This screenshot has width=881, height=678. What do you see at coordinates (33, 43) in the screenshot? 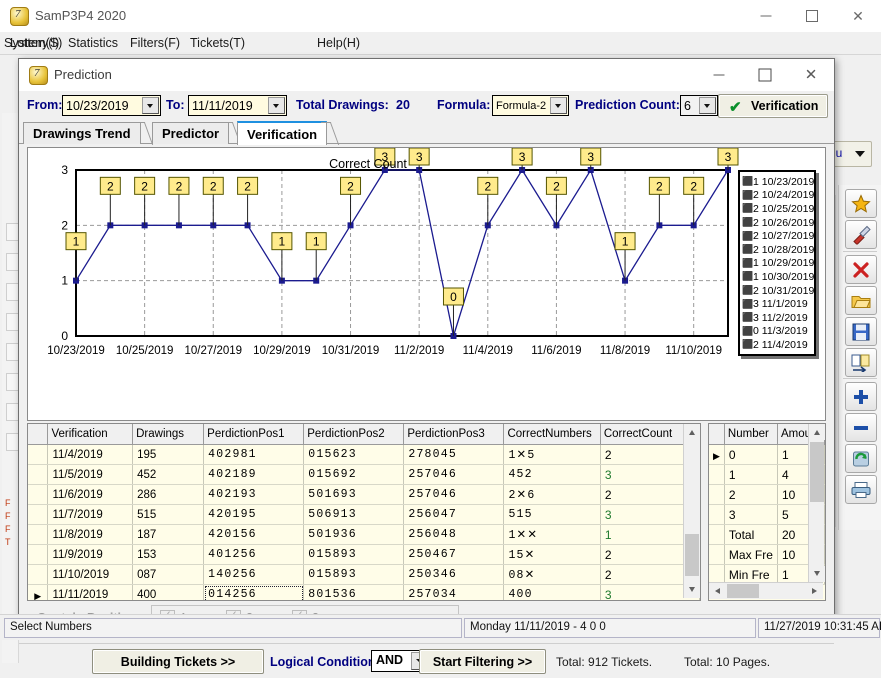
I see `menu-item-system: System(S)` at bounding box center [33, 43].